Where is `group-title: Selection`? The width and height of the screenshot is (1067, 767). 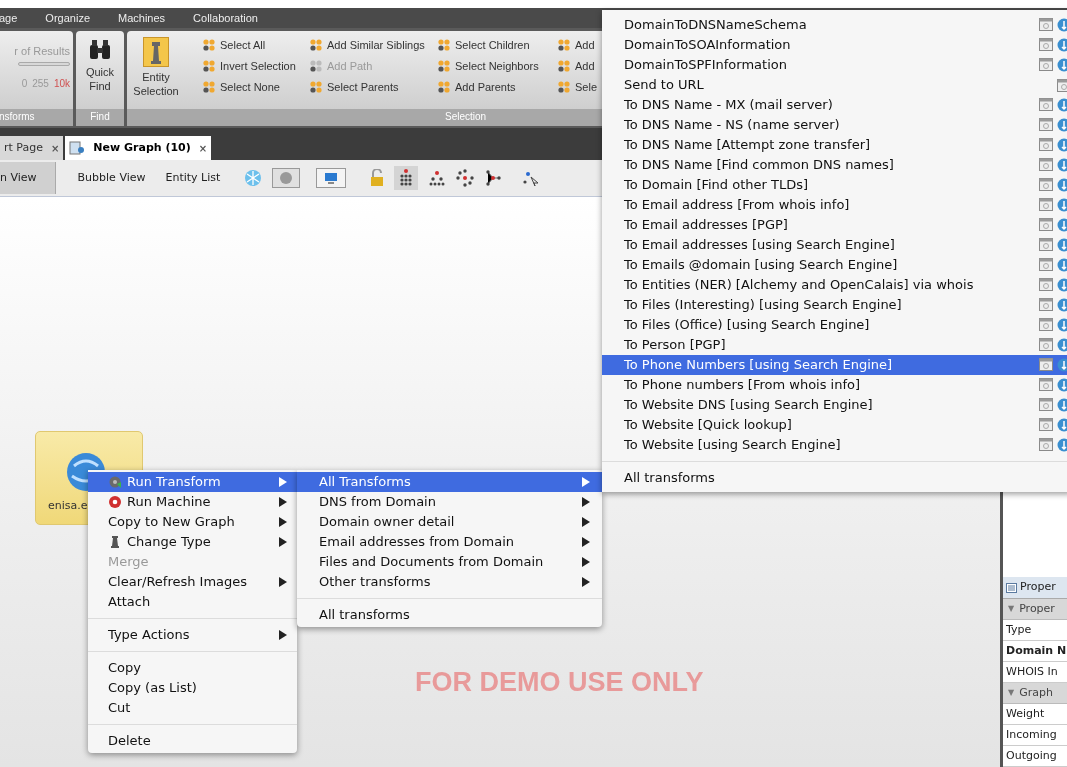 group-title: Selection is located at coordinates (466, 117).